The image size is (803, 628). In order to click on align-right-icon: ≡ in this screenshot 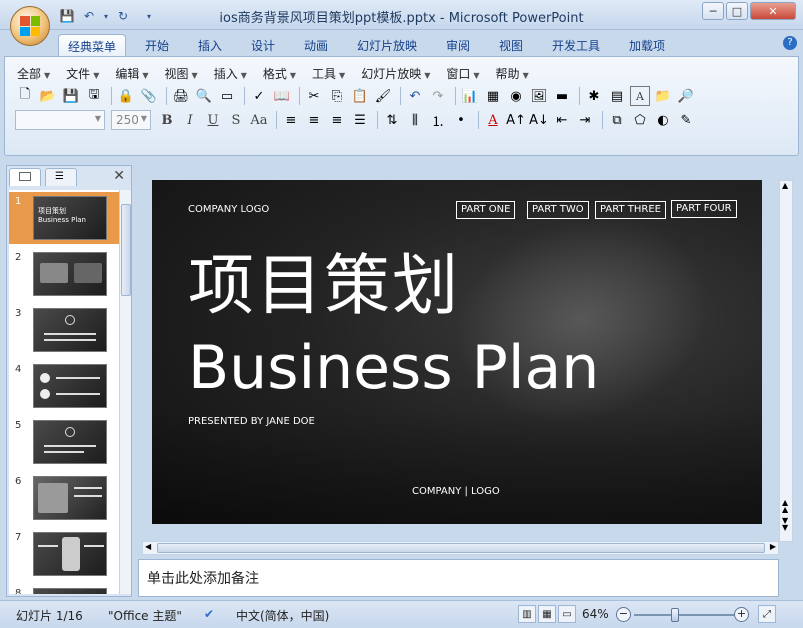, I will do `click(337, 120)`.